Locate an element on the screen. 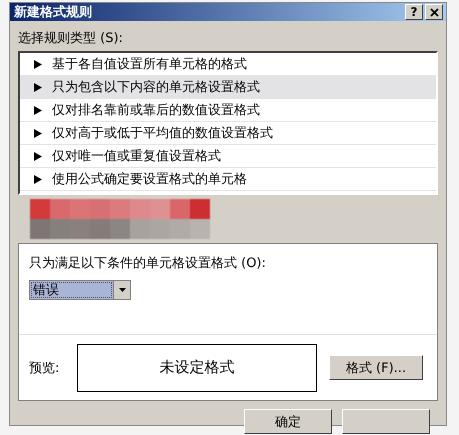  close-icon is located at coordinates (434, 12).